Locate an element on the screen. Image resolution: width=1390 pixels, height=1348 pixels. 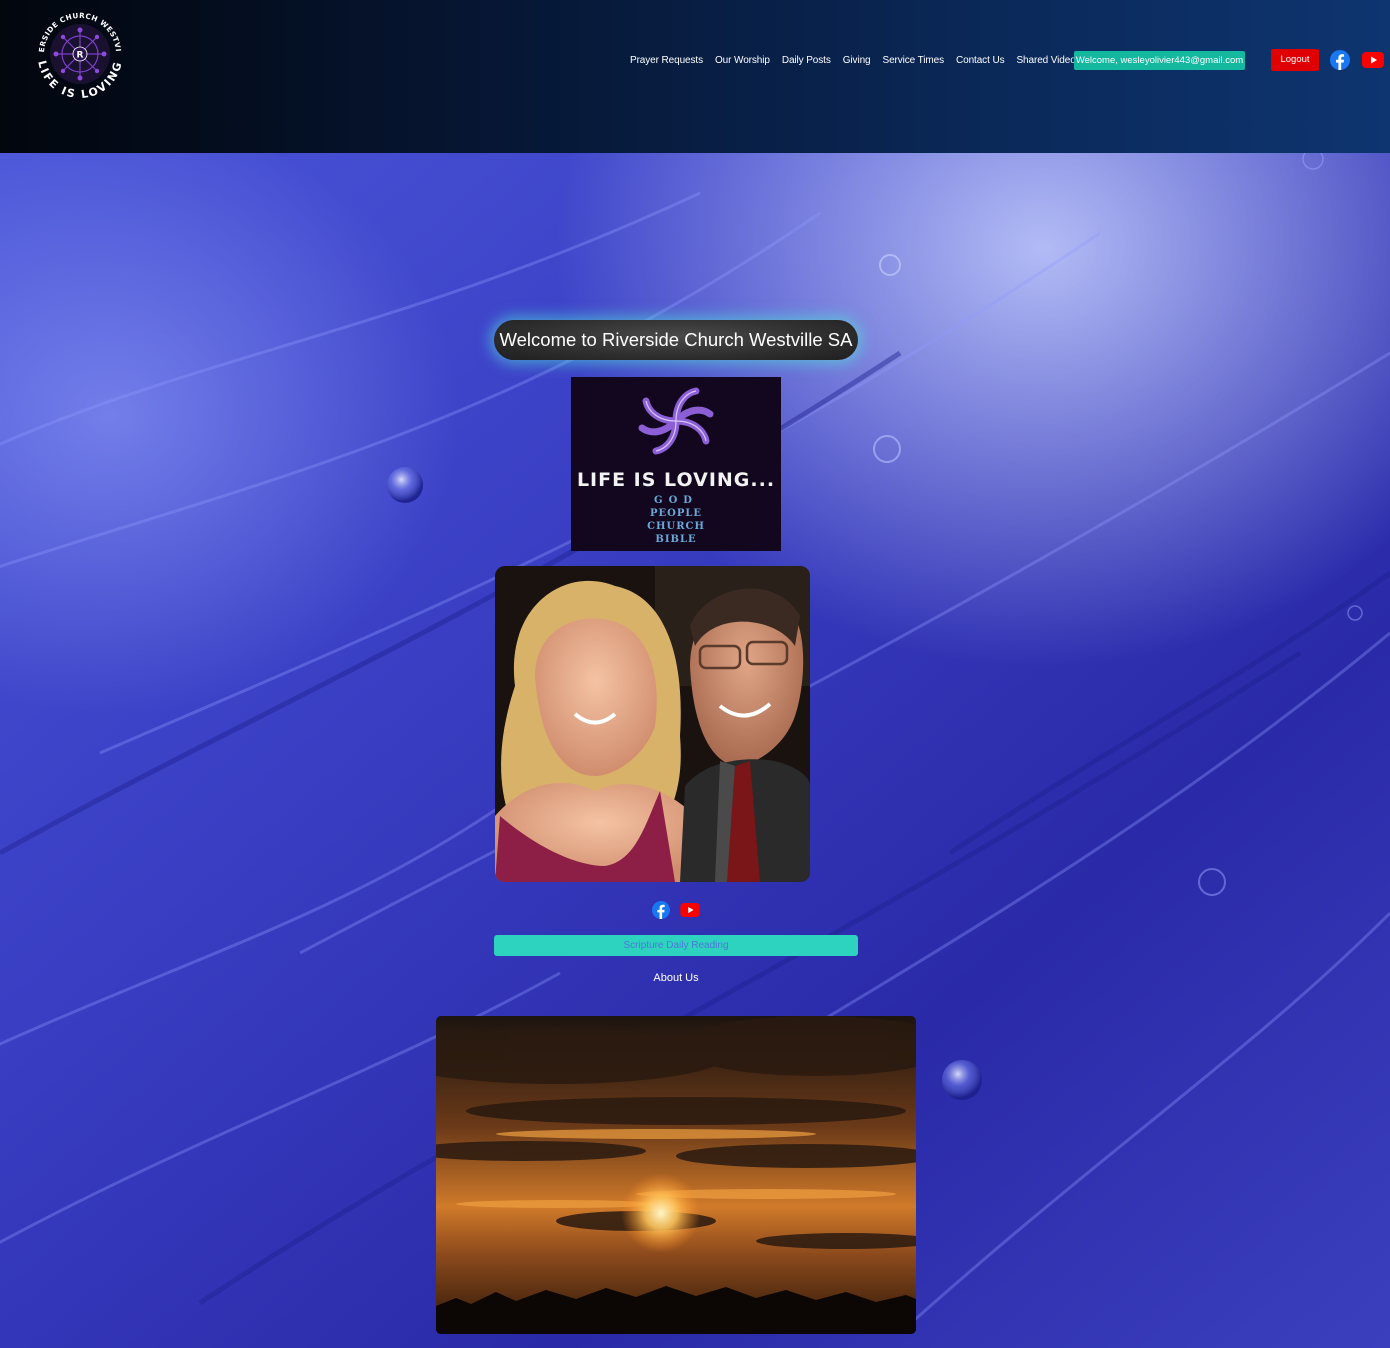
banner-line-god: GOD is located at coordinates (676, 500).